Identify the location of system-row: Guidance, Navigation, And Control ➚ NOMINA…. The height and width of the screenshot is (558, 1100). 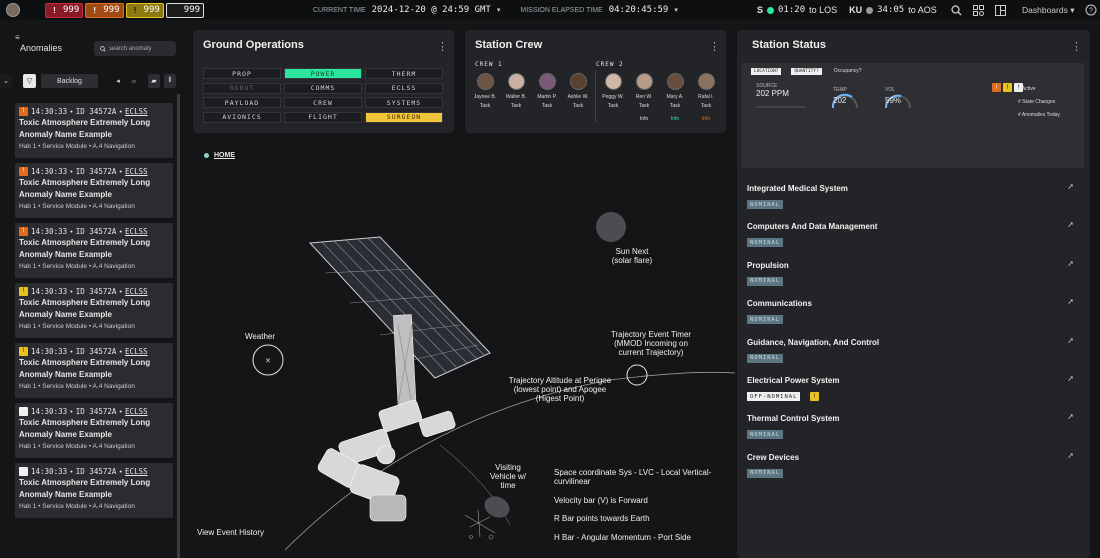
(911, 350).